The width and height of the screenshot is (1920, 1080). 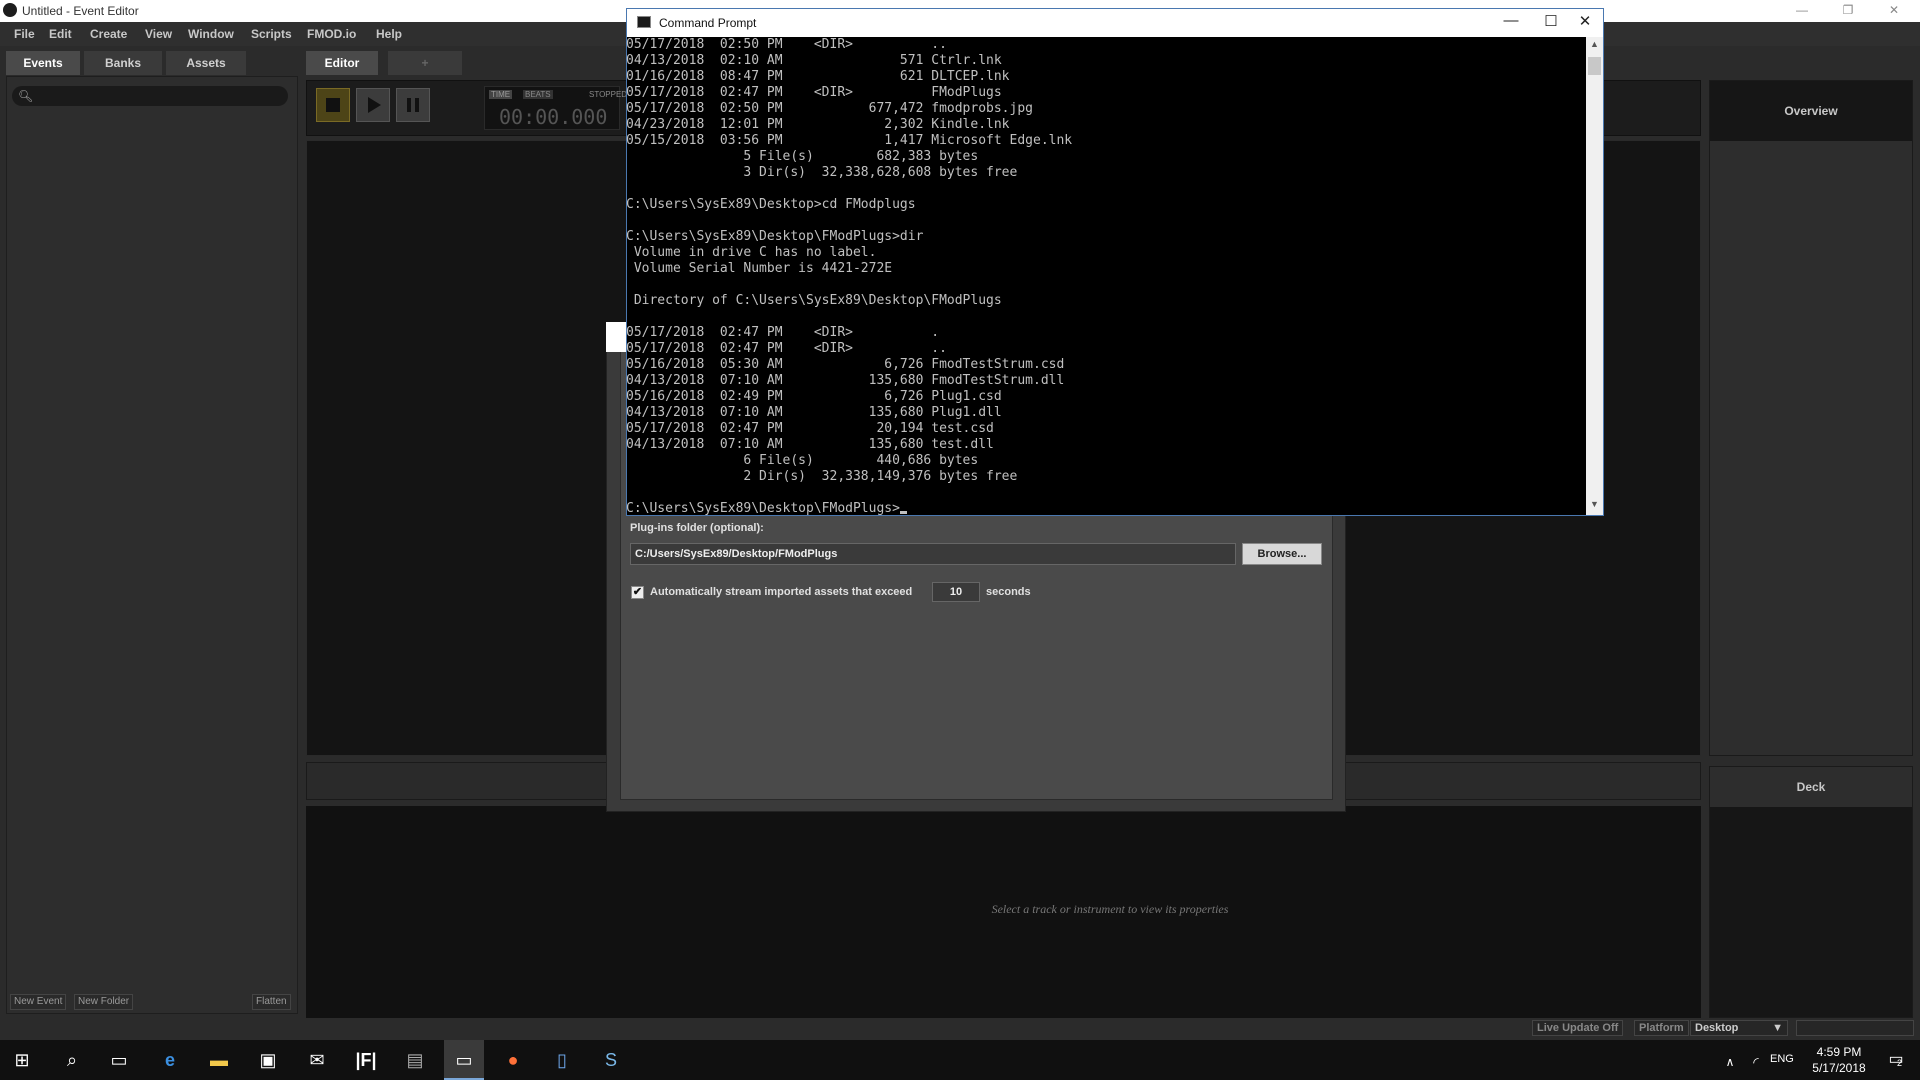 What do you see at coordinates (123, 63) in the screenshot?
I see `tab-banks: Banks` at bounding box center [123, 63].